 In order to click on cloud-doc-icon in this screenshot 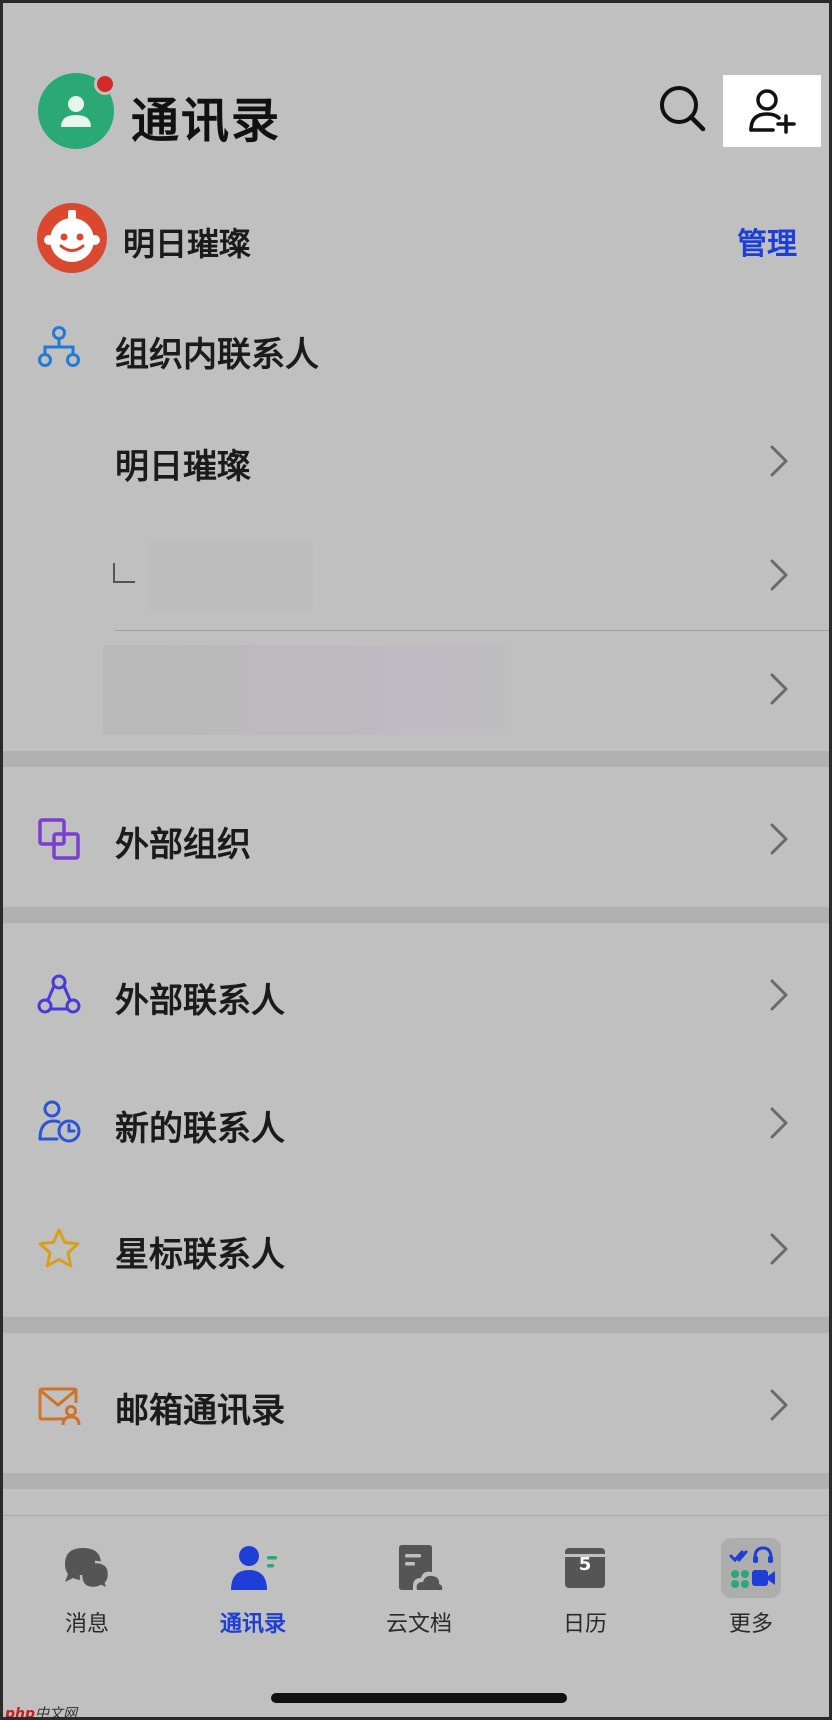, I will do `click(419, 1568)`.